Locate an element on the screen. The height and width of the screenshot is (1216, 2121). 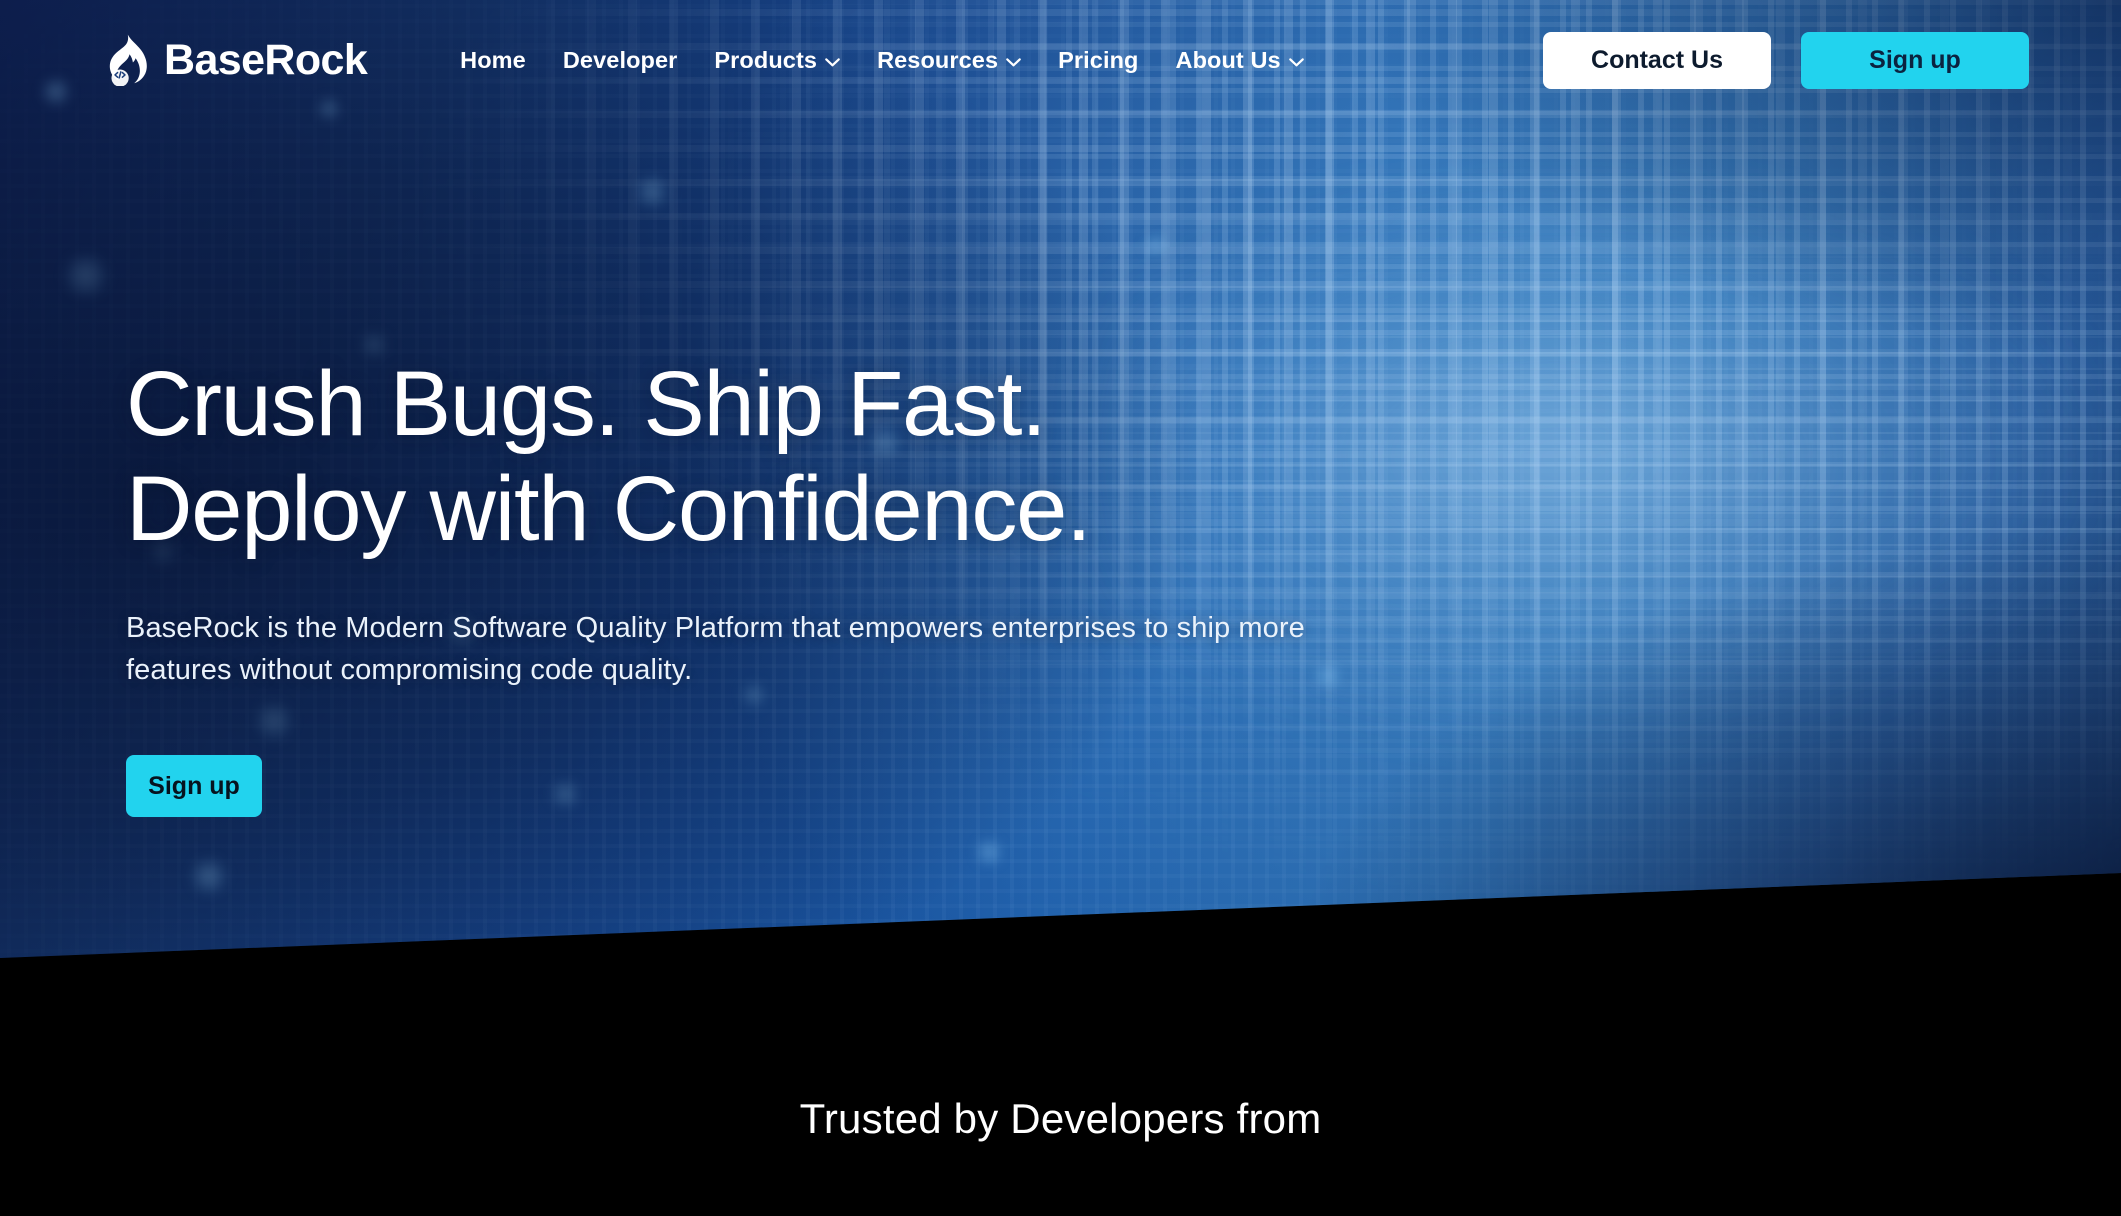
nav-label: Home is located at coordinates (493, 59).